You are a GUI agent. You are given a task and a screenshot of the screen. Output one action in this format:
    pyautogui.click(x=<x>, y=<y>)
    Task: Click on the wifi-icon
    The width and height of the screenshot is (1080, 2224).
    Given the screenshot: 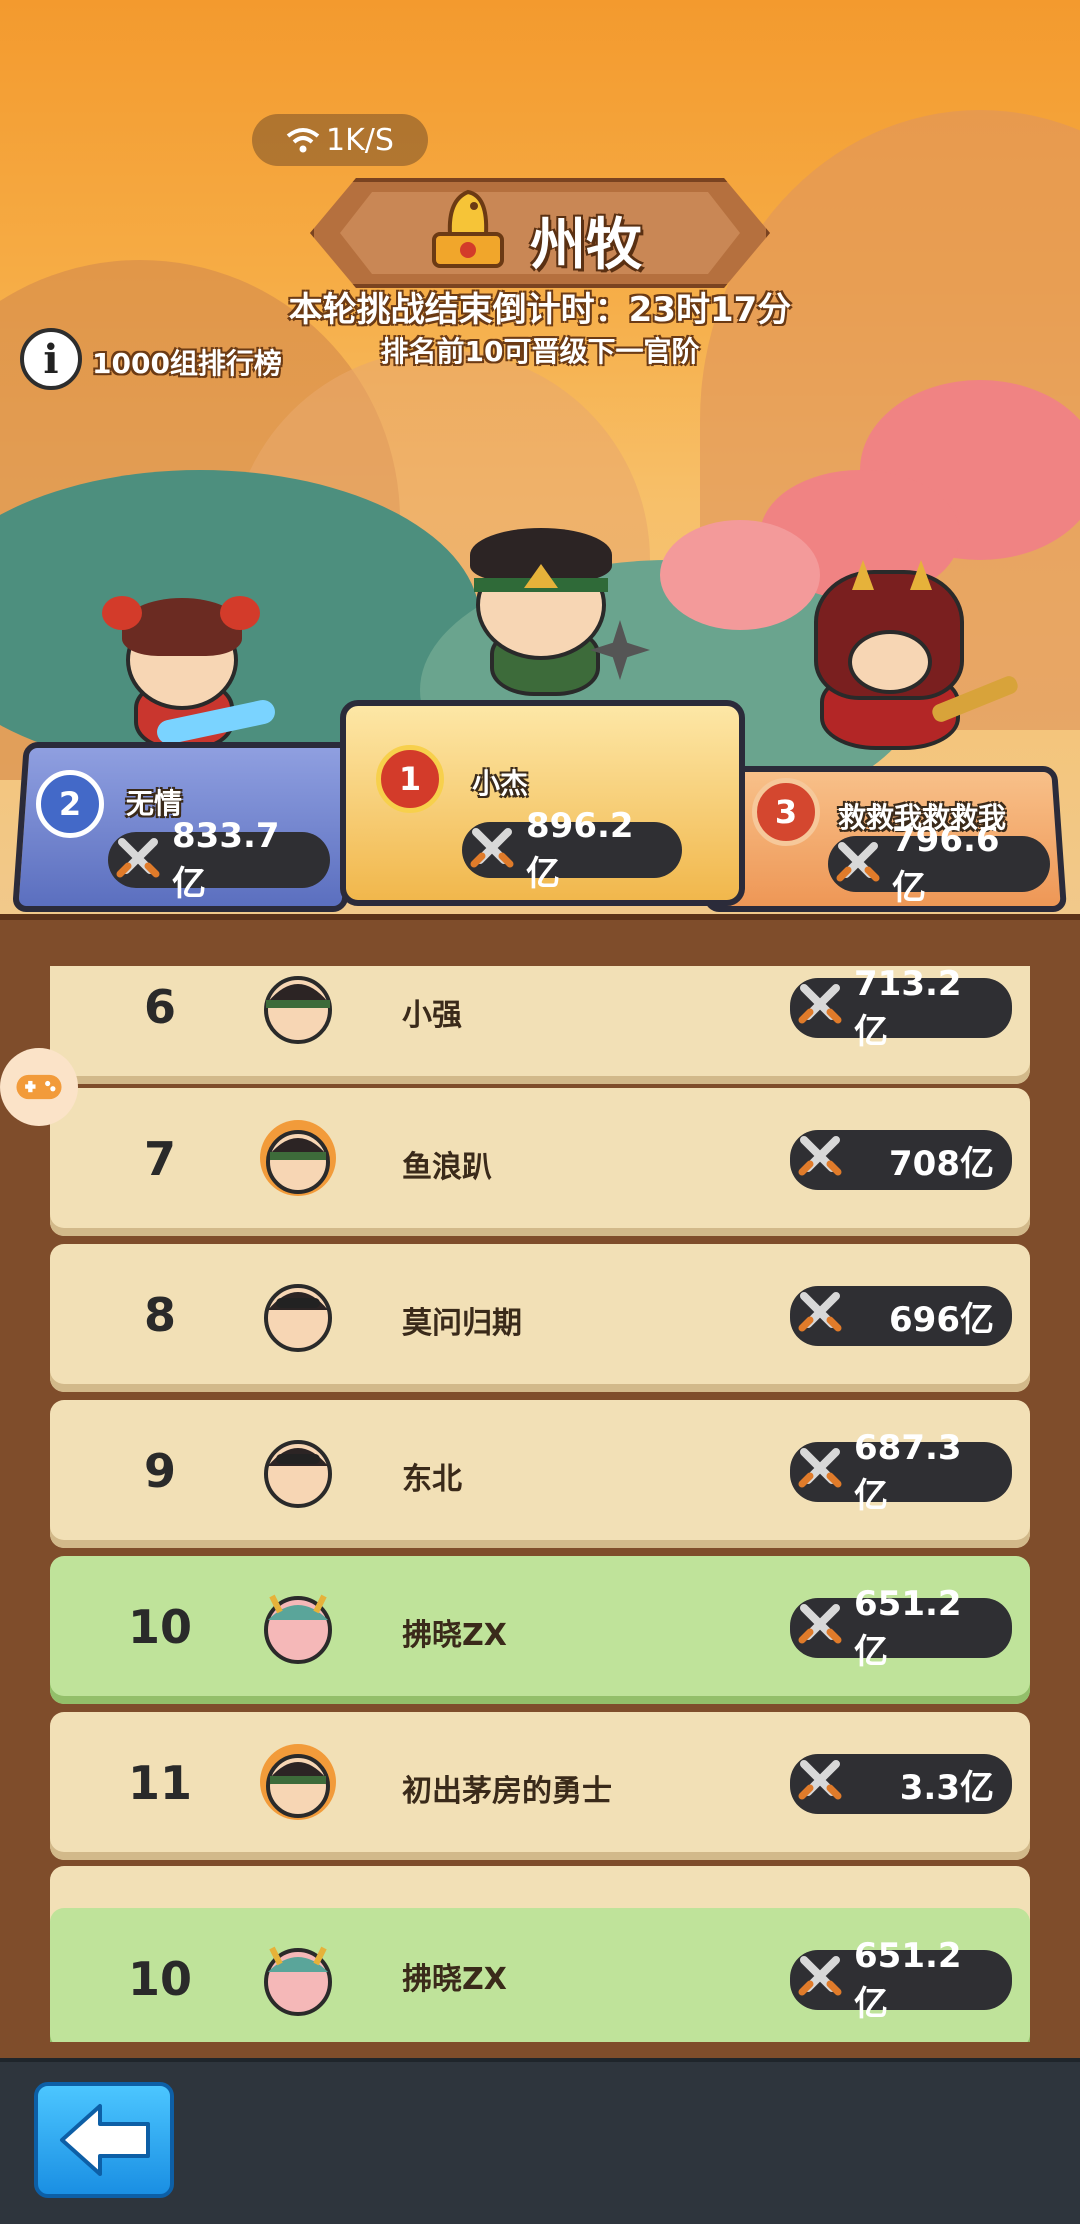 What is the action you would take?
    pyautogui.click(x=303, y=140)
    